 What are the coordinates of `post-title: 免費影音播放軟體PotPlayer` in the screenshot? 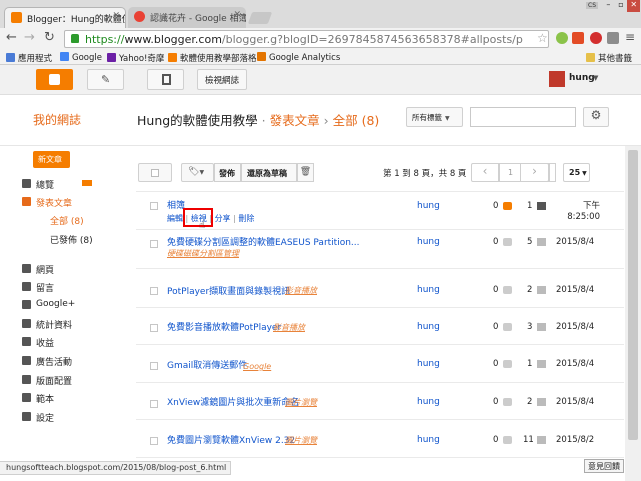 It's located at (224, 326).